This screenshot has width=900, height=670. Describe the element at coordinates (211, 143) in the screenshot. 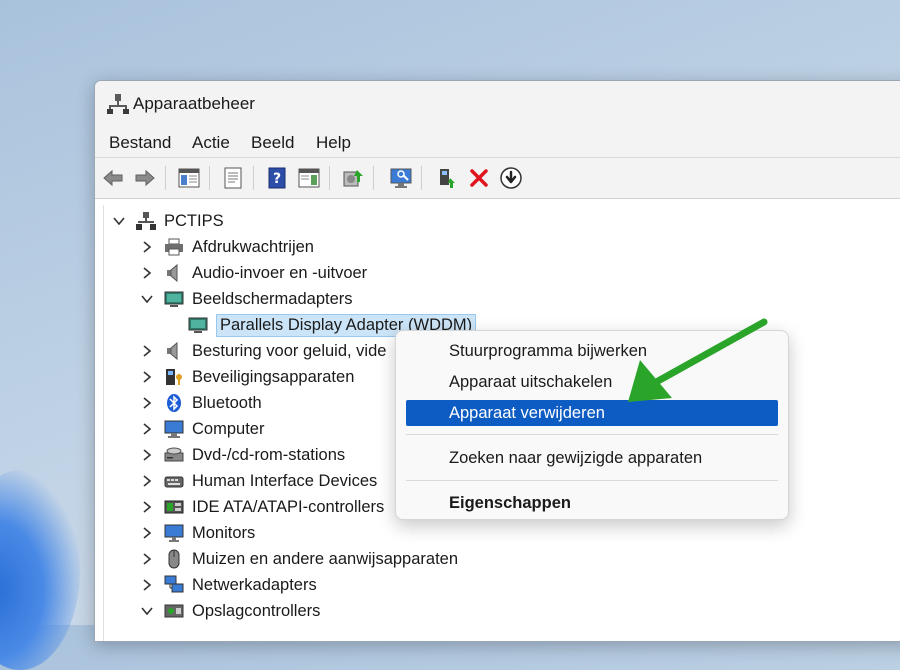

I see `menu-actie: Actie` at that location.